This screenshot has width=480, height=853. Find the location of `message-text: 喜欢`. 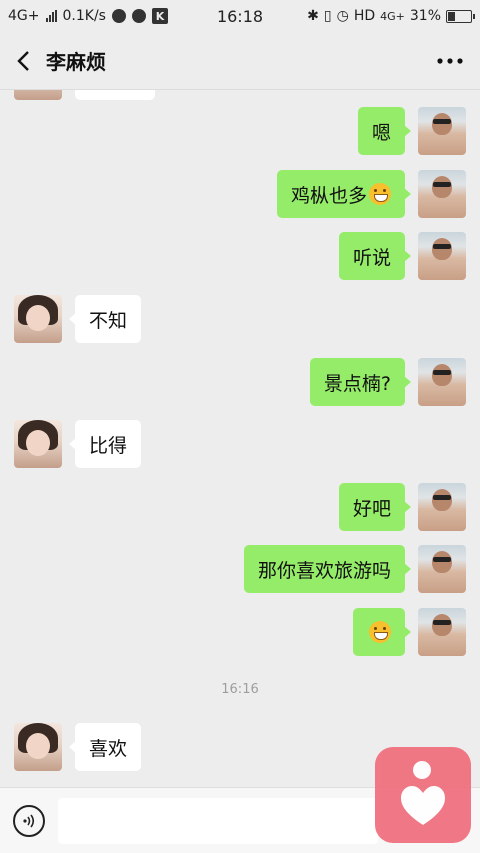

message-text: 喜欢 is located at coordinates (108, 748).